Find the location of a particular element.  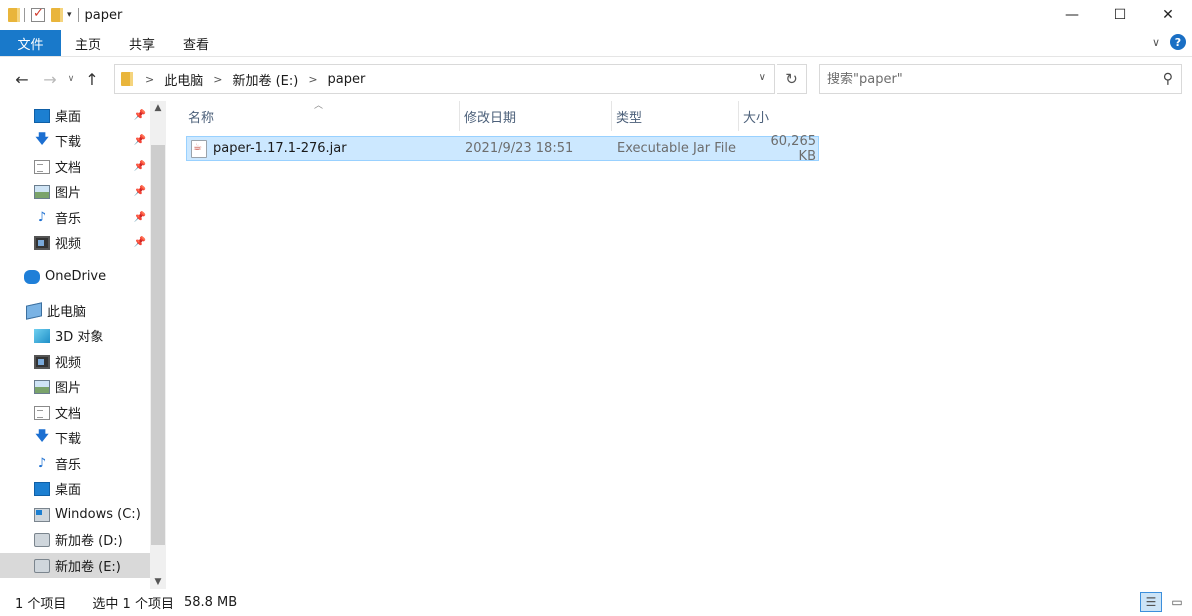

toolbar-divider is located at coordinates (24, 15).